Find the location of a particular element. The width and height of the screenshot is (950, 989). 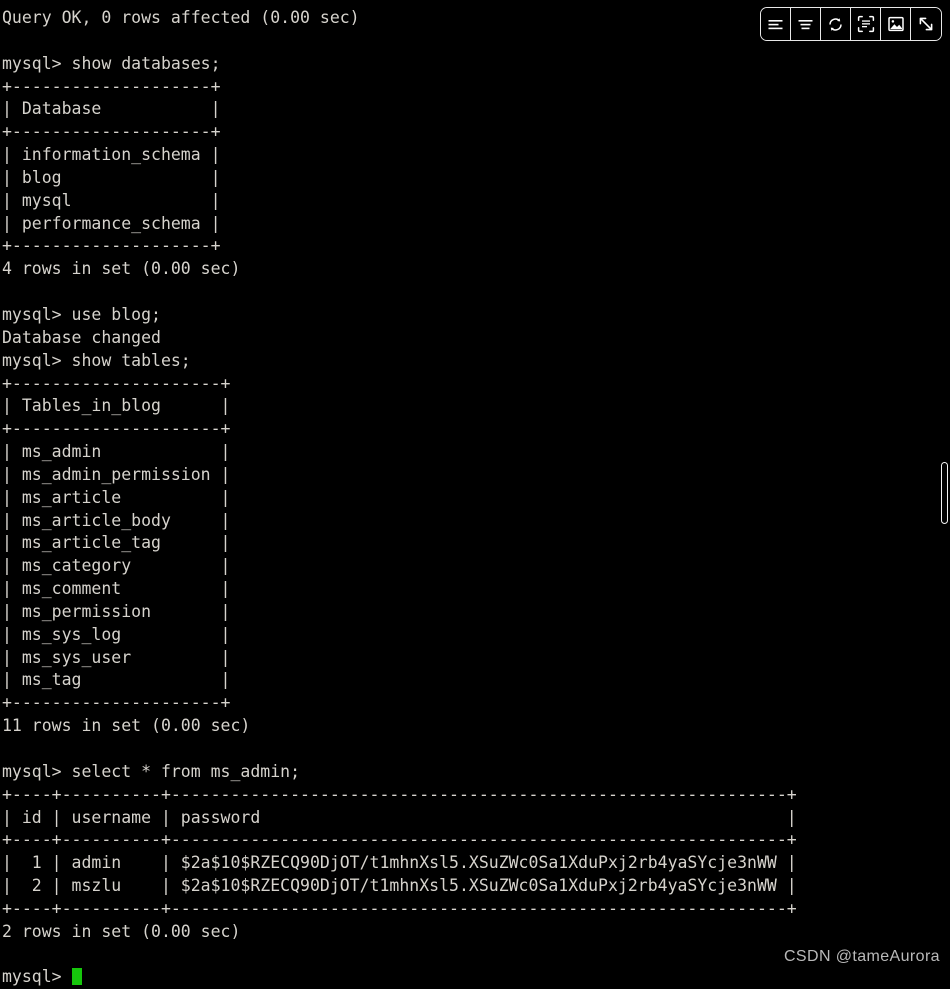

terminal-line: | ms_sys_user | is located at coordinates (116, 657).